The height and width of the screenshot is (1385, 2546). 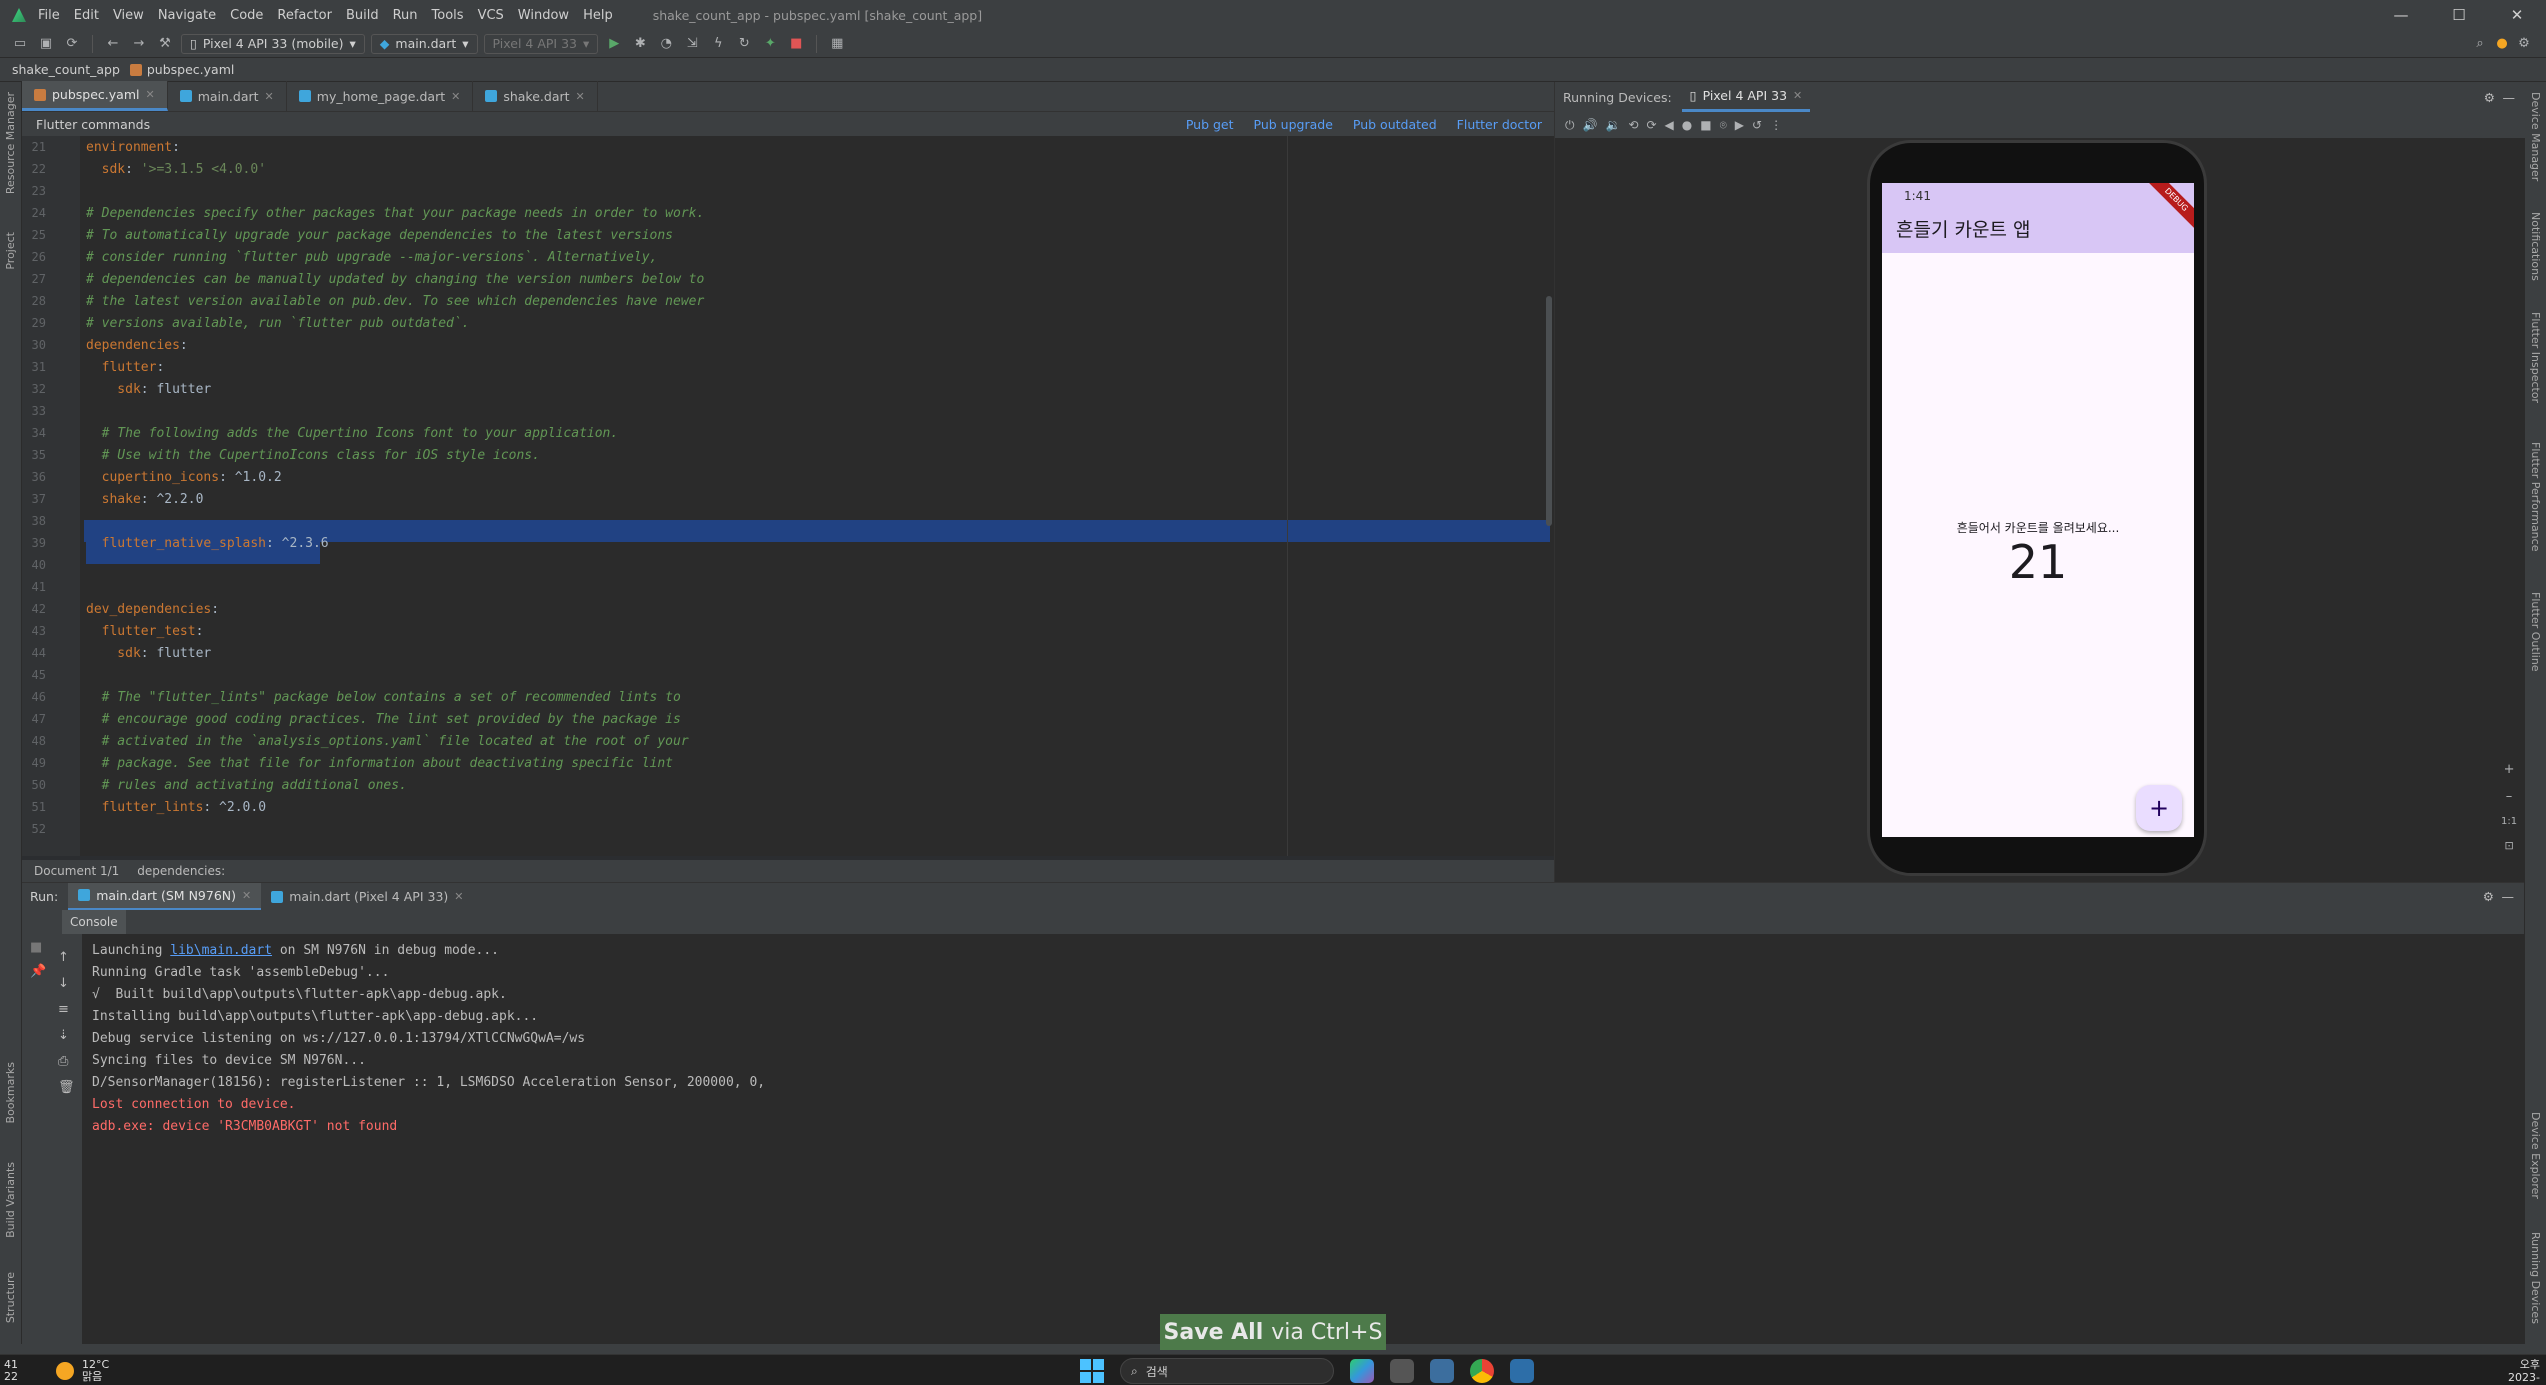 What do you see at coordinates (10, 1200) in the screenshot?
I see `build-variants-tab: Build Variants` at bounding box center [10, 1200].